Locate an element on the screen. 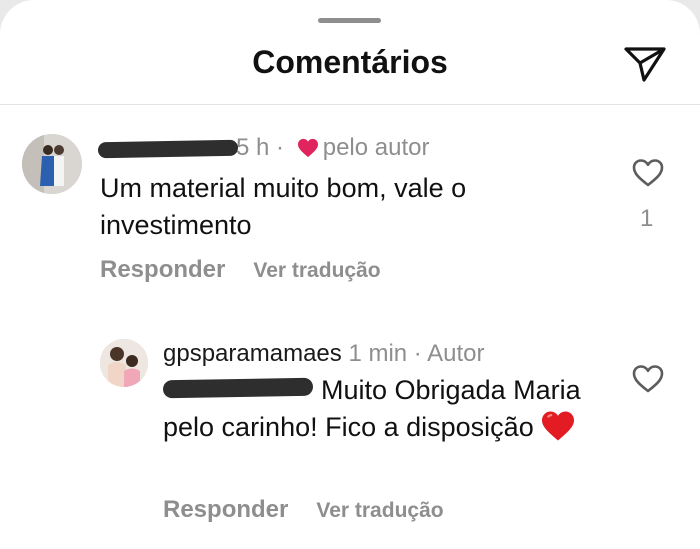 The width and height of the screenshot is (700, 549). liked-by-author-label: pelo autor is located at coordinates (376, 147).